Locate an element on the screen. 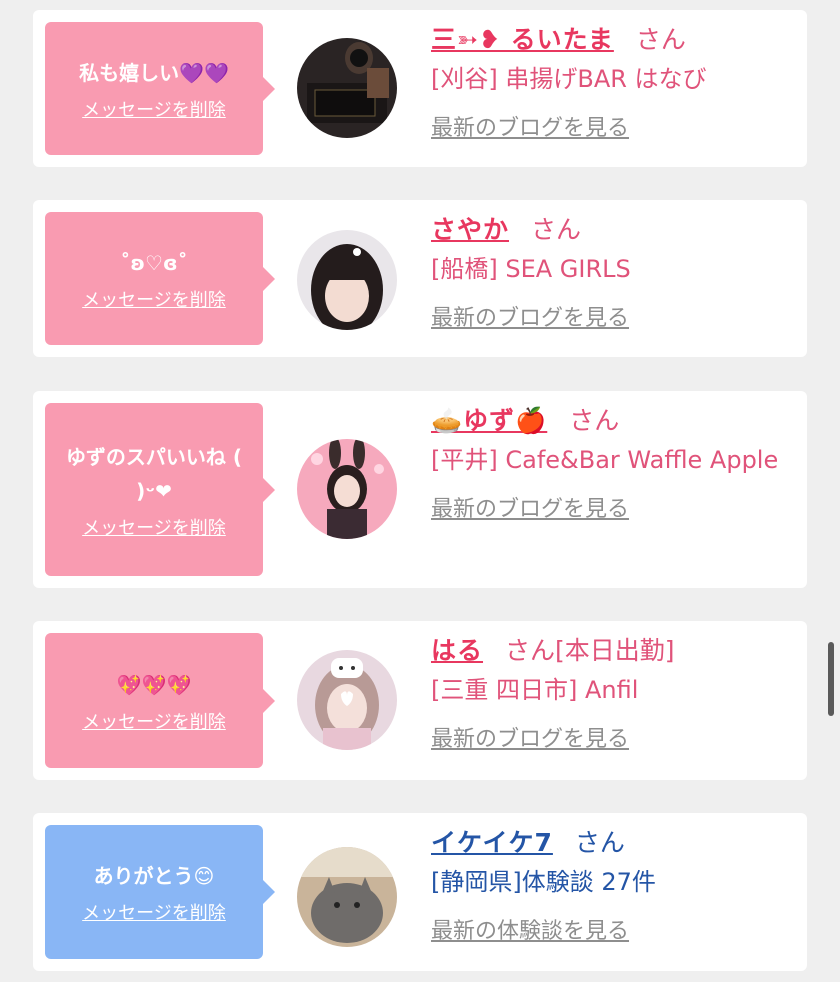 The image size is (840, 982). message-text: ˚ʚ♡ɞ˚ is located at coordinates (154, 262).